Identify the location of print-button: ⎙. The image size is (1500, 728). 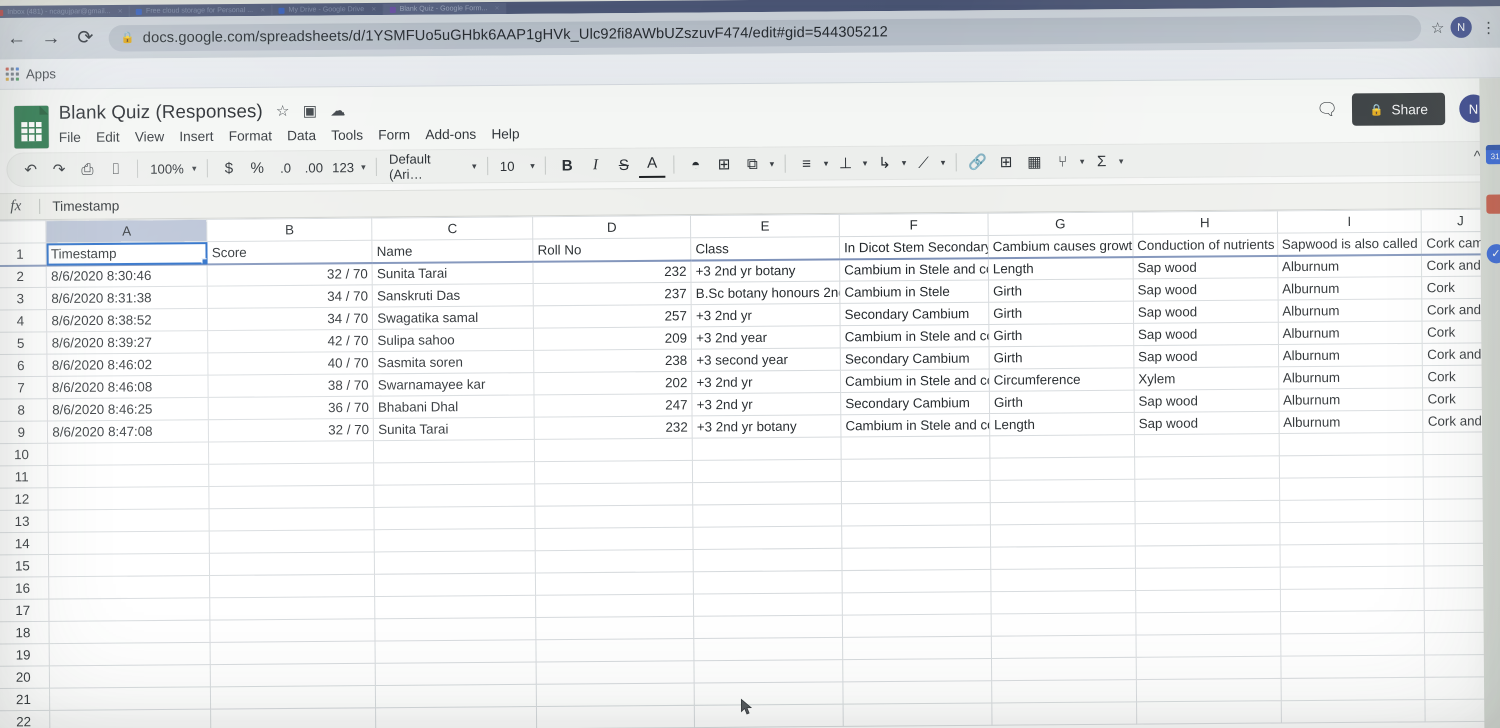
(87, 169).